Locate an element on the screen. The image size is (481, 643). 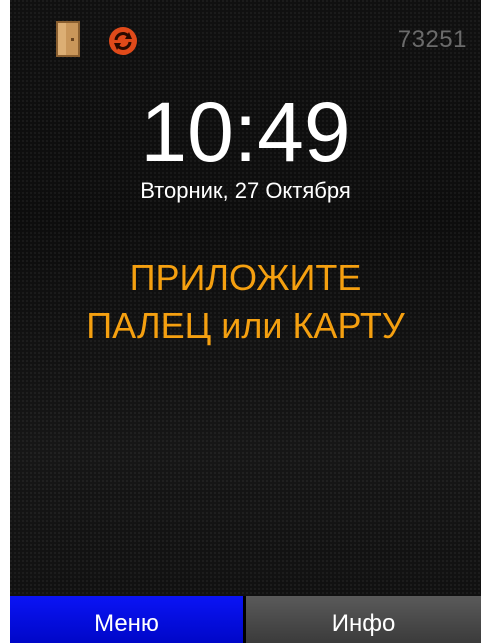
scan-prompt-line2: ПАЛЕЦ или КАРТУ is located at coordinates (245, 325).